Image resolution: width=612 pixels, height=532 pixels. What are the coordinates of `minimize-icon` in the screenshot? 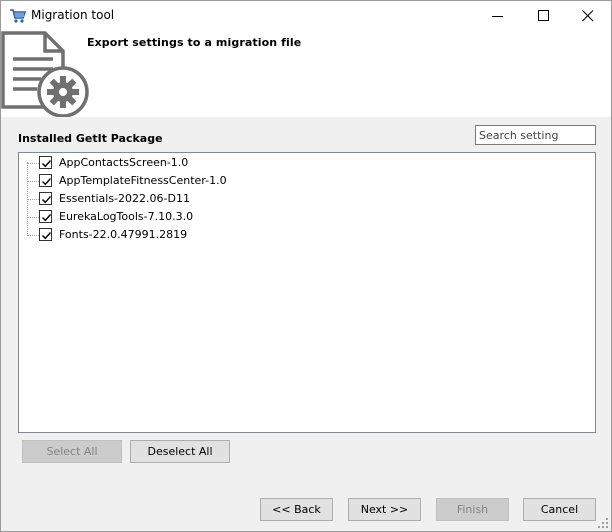 It's located at (497, 16).